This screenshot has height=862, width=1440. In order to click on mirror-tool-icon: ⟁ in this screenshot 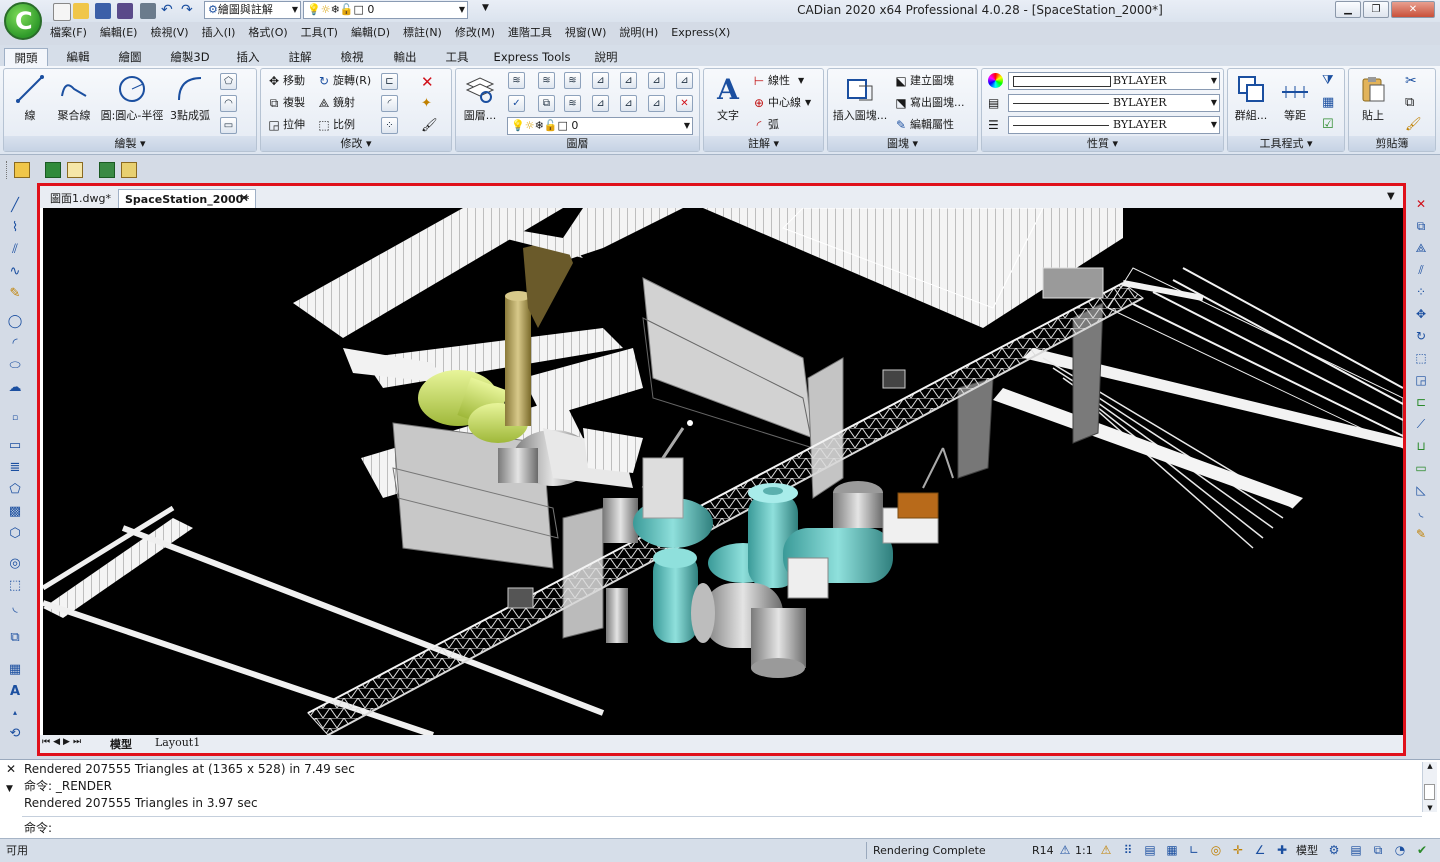, I will do `click(1421, 248)`.